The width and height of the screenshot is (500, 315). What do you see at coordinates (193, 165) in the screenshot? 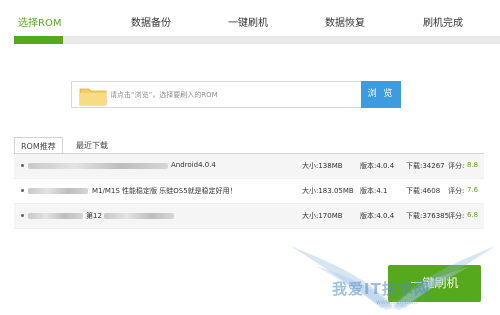
I see `rom-name: Android4.0.4` at bounding box center [193, 165].